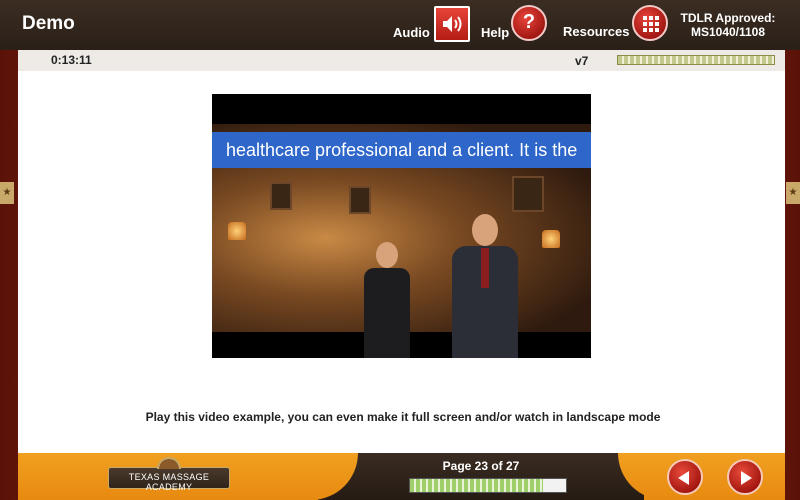 This screenshot has height=500, width=800. I want to click on audio-button, so click(452, 24).